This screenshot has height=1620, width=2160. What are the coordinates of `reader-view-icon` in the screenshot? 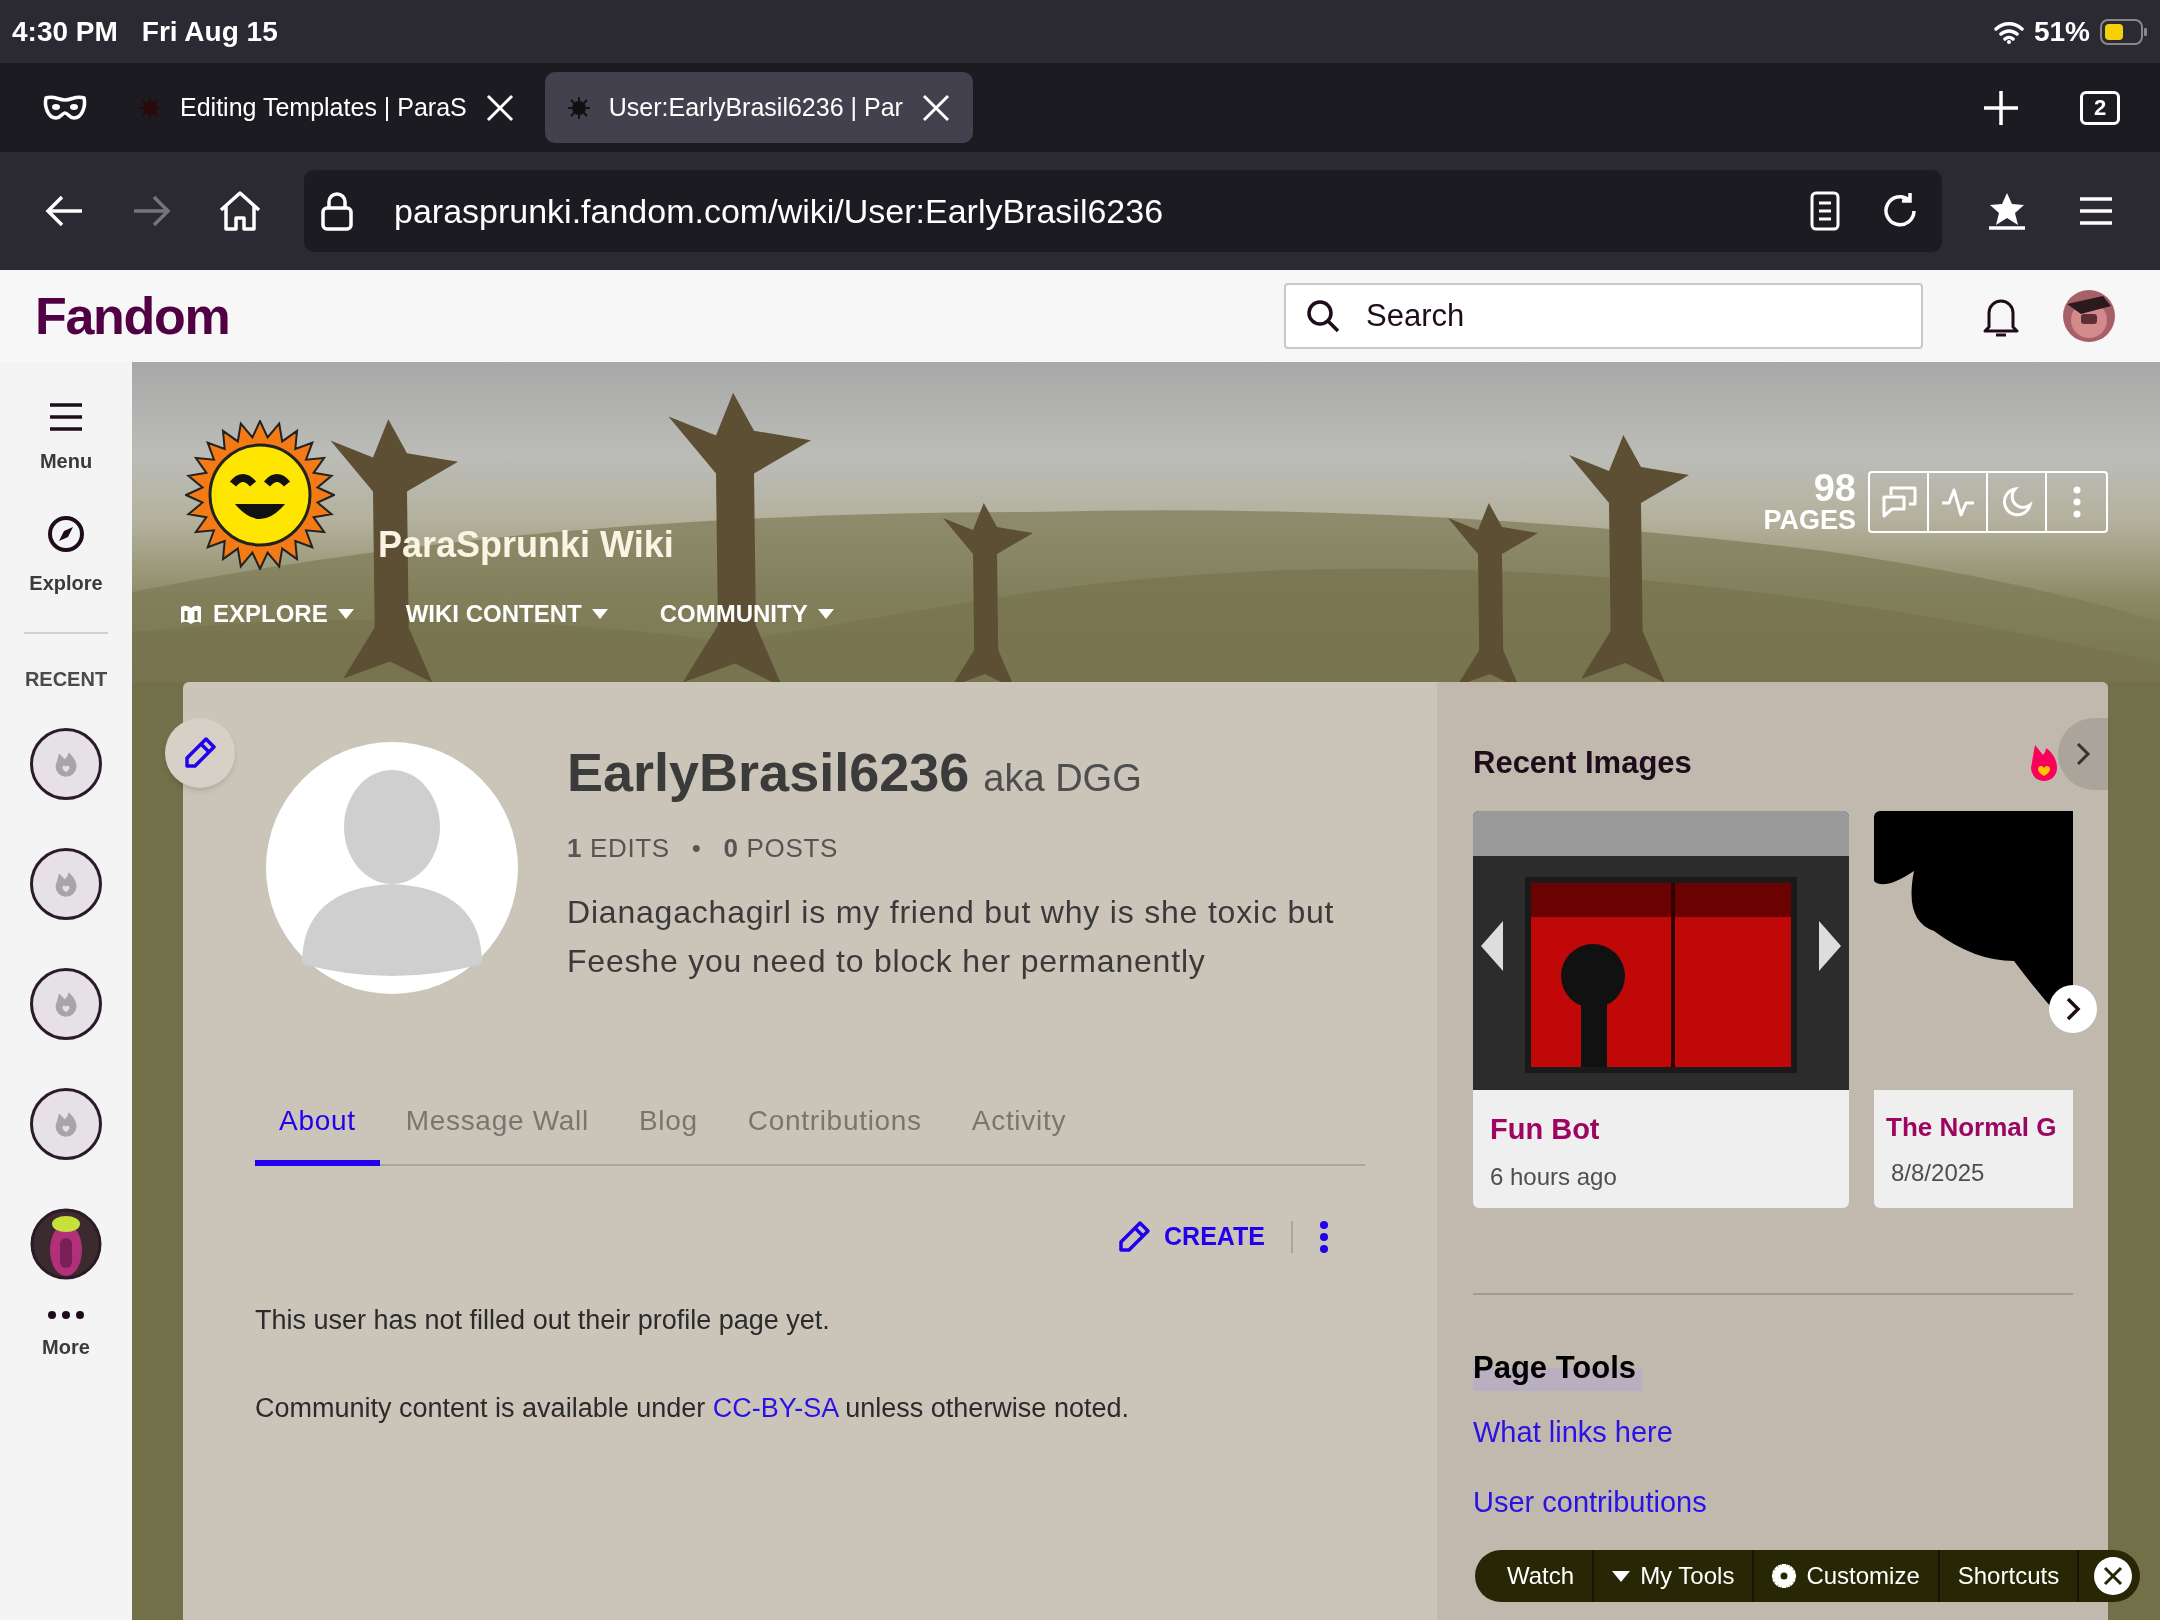 It's located at (1825, 211).